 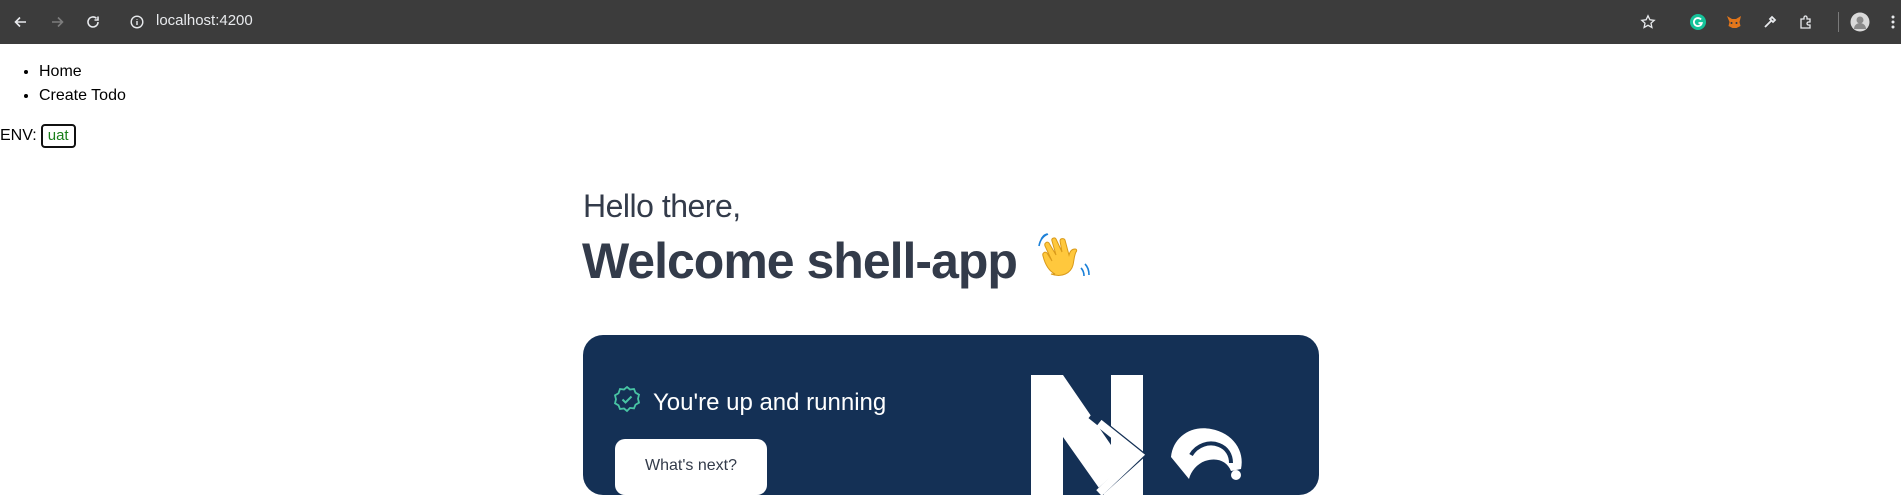 I want to click on env-indicator: ENV: uat, so click(x=38, y=136).